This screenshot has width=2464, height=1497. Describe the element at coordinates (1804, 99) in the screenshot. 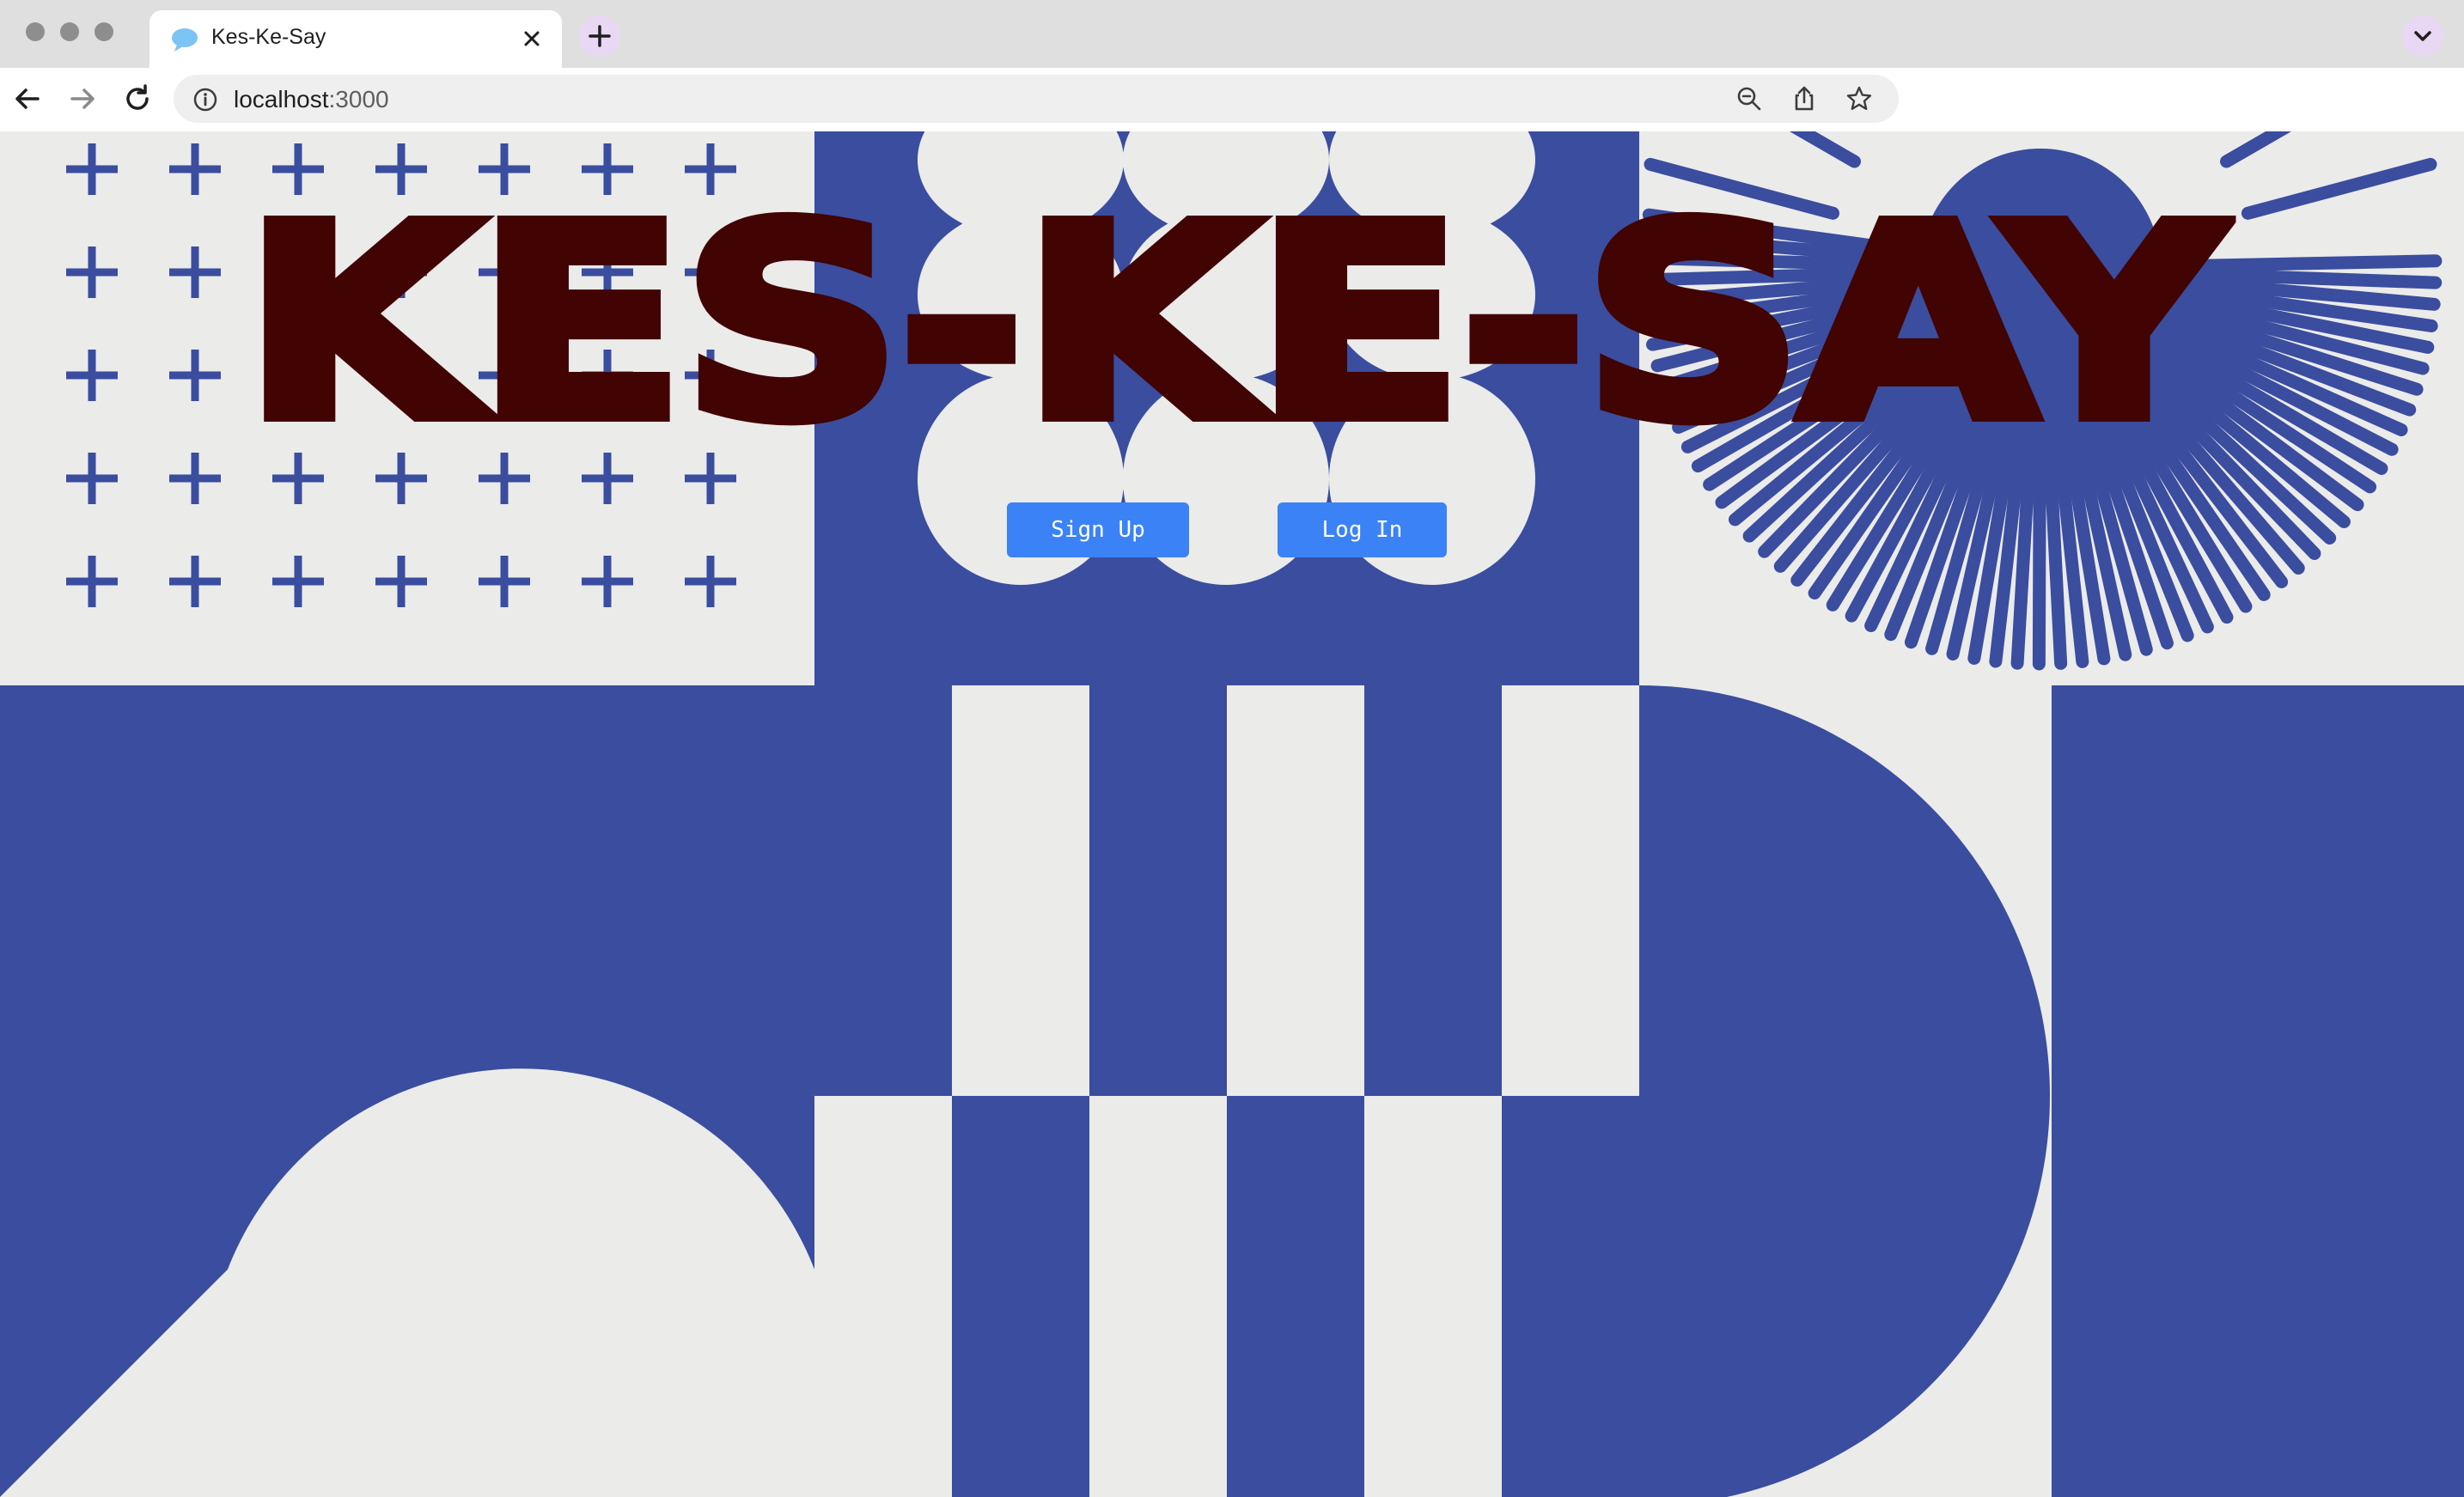

I see `share-icon` at that location.